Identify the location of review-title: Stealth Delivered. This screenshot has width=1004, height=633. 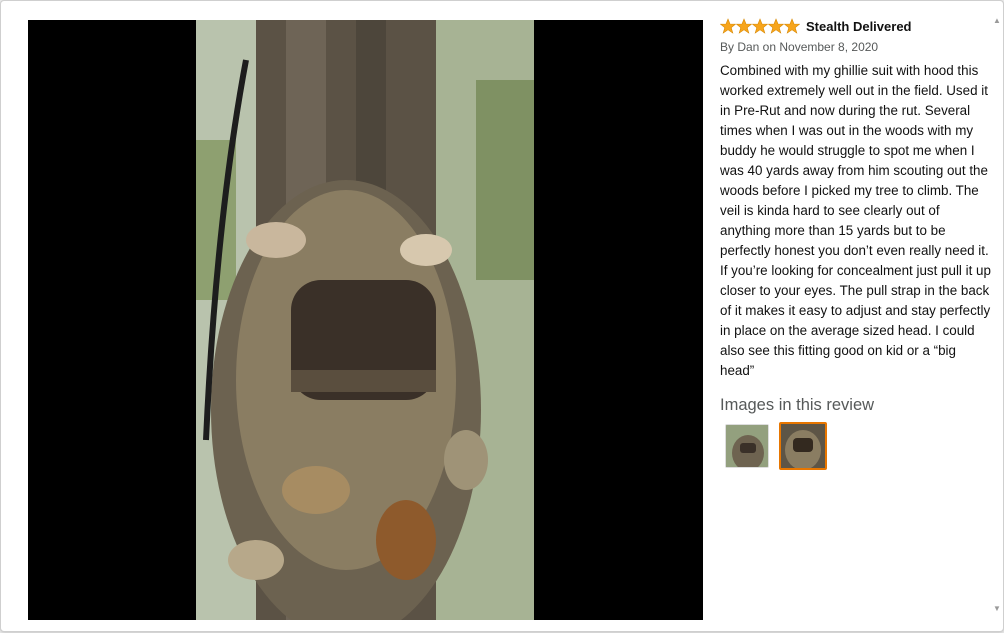
(859, 26).